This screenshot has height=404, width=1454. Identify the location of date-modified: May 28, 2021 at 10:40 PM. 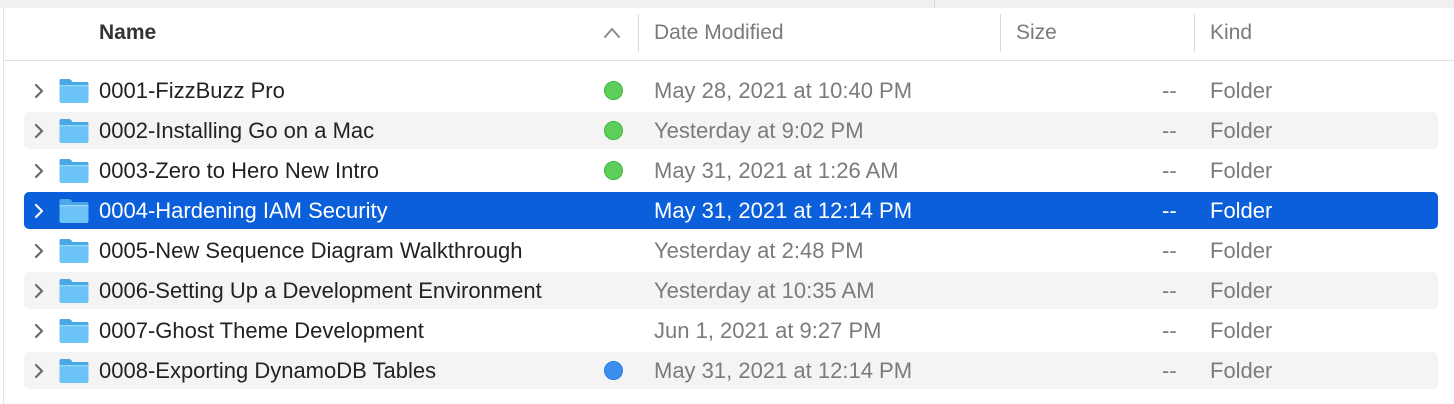
(783, 90).